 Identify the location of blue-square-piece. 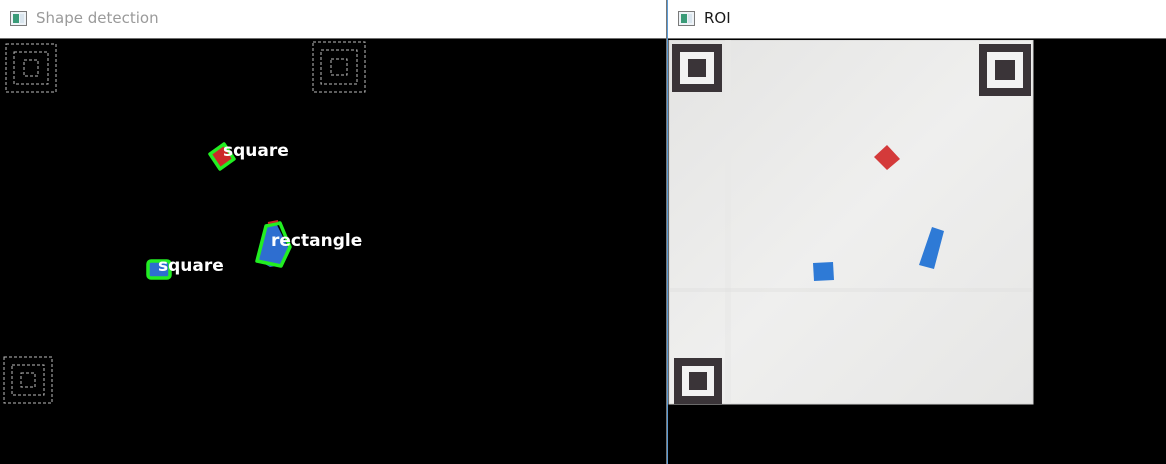
(823, 271).